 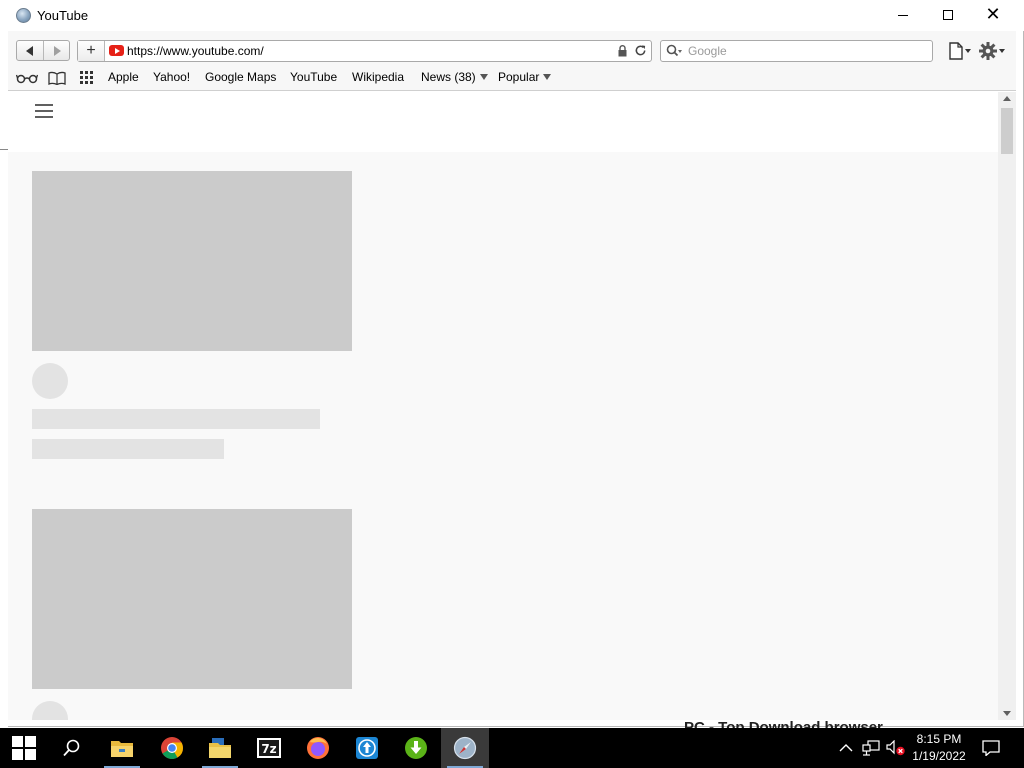 I want to click on bookmark-folder-news: News (38), so click(x=454, y=77).